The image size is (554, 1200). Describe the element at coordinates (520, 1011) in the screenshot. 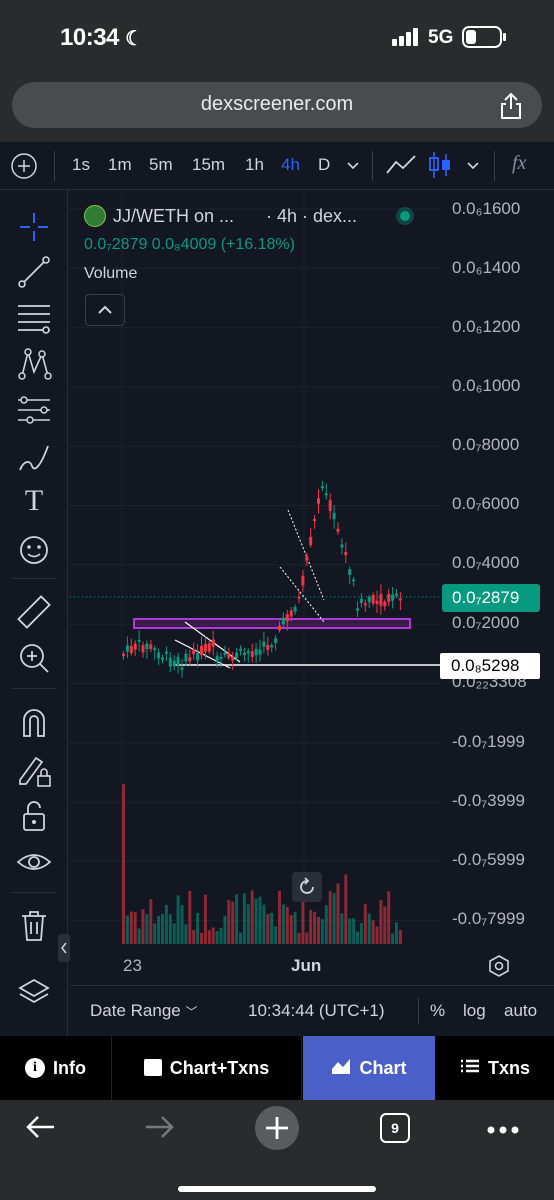

I see `auto-scale-toggle: auto` at that location.